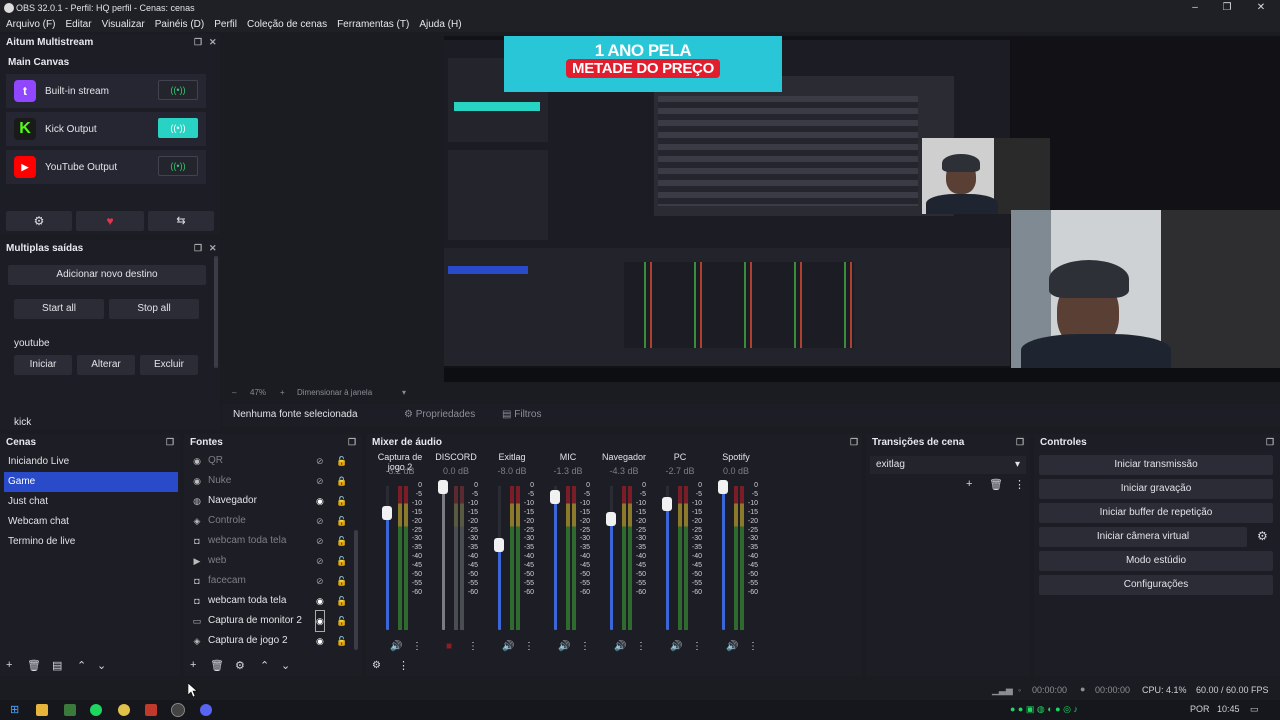 Image resolution: width=1280 pixels, height=720 pixels. Describe the element at coordinates (124, 710) in the screenshot. I see `chrome-icon` at that location.